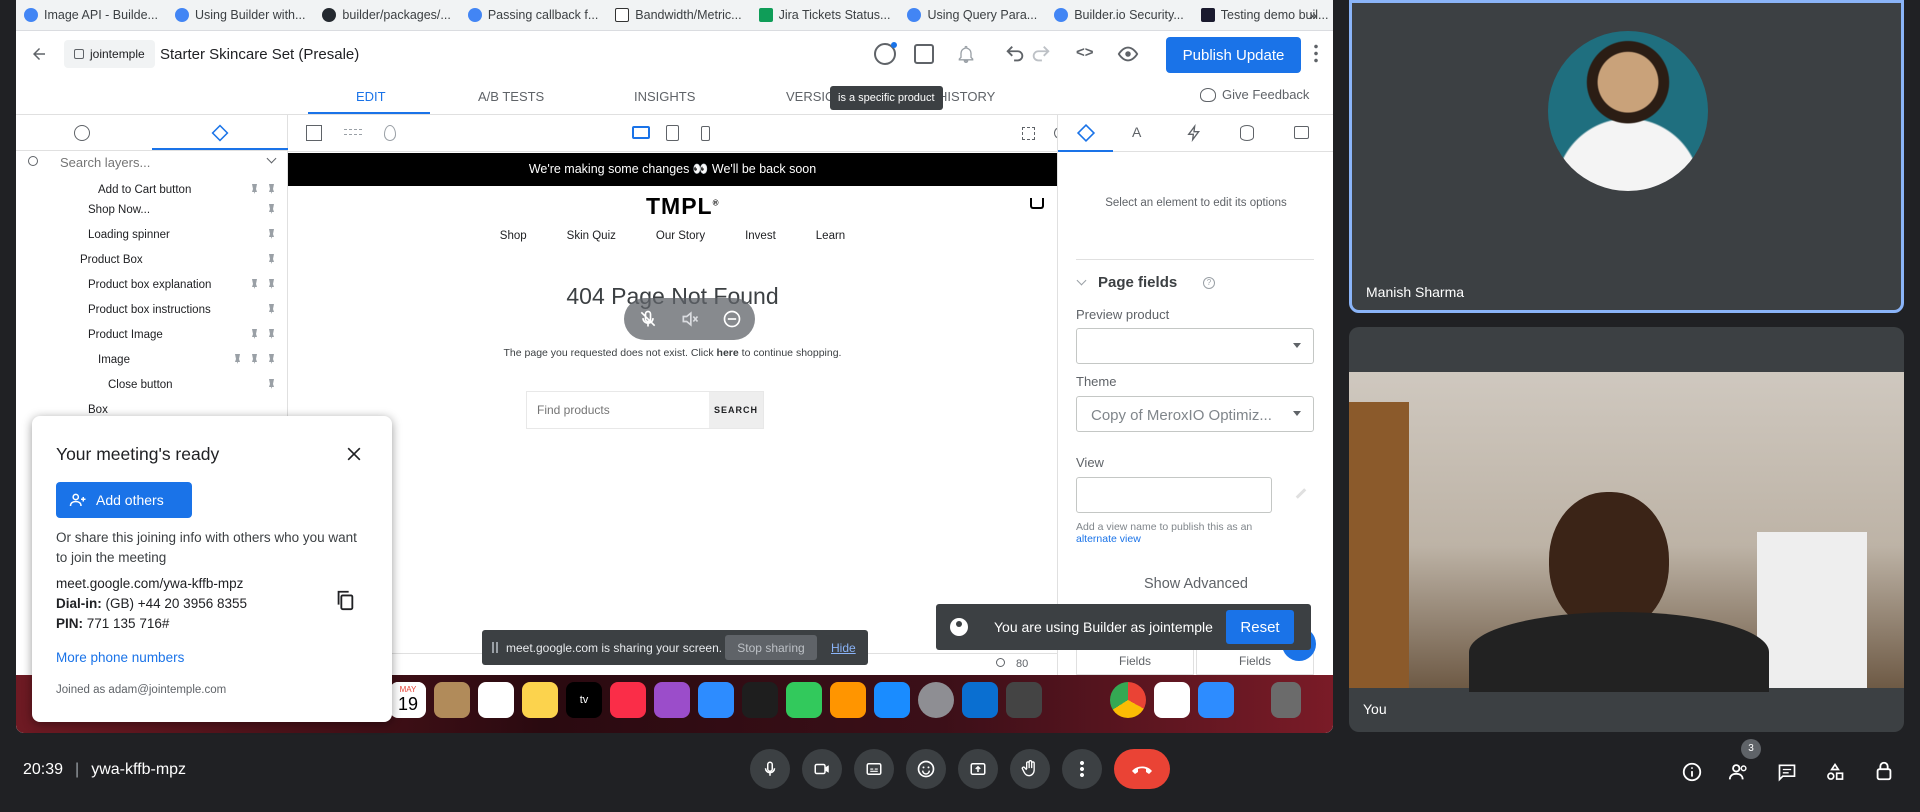 The width and height of the screenshot is (1920, 812). Describe the element at coordinates (591, 236) in the screenshot. I see `nav-skin-quiz: Skin Quiz` at that location.